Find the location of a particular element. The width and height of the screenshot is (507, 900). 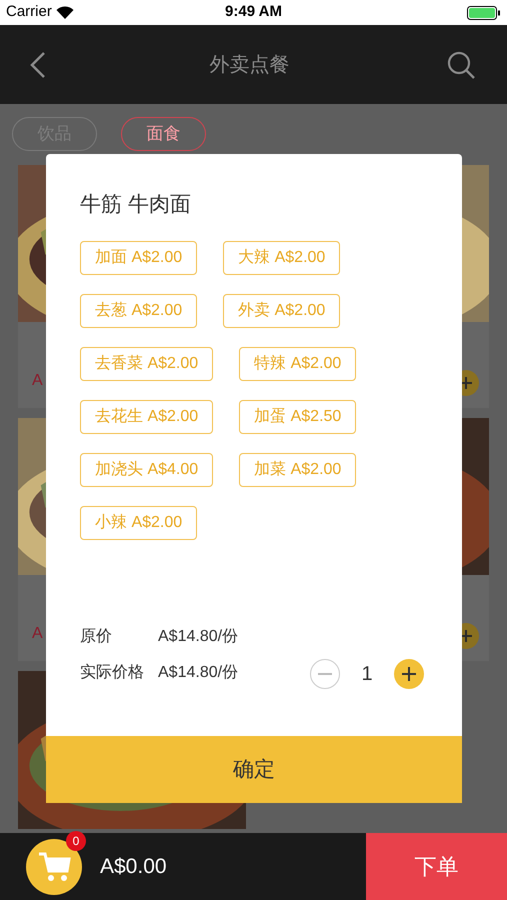

option-chip: 加面 A$2.00 is located at coordinates (139, 258).